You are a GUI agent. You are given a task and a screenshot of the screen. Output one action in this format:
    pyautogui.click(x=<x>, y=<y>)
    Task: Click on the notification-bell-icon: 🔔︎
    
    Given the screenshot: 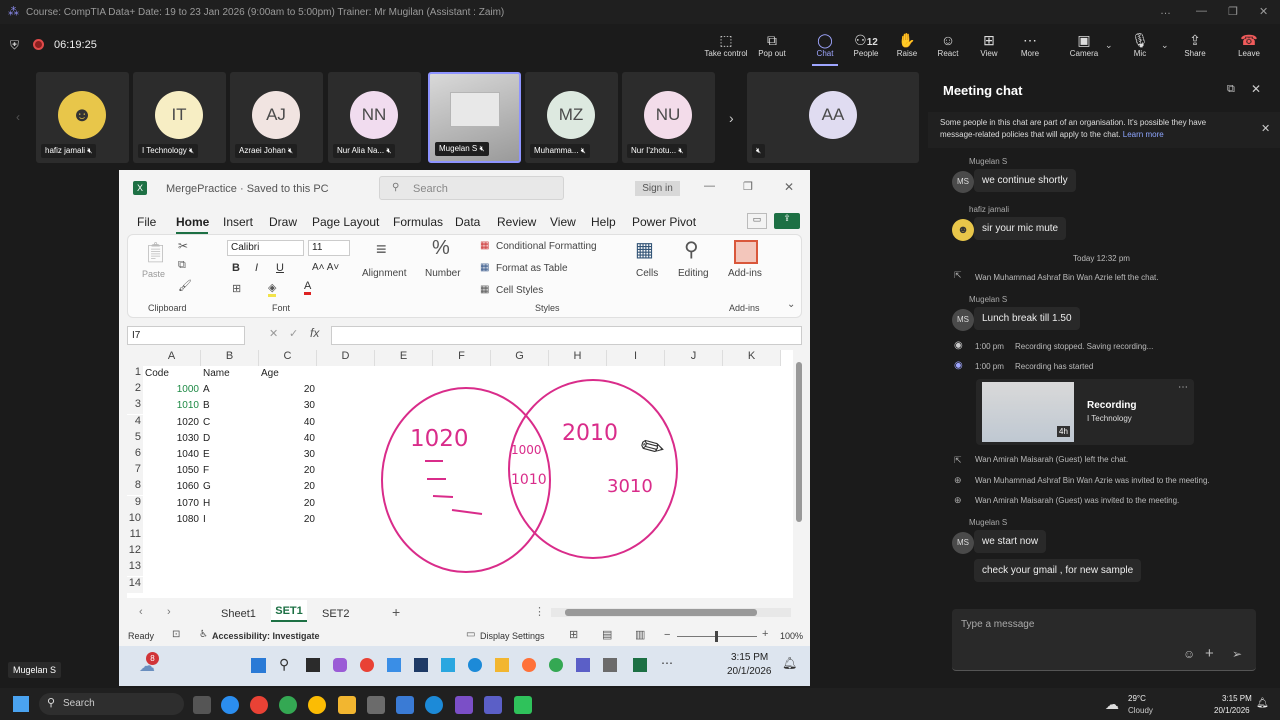 What is the action you would take?
    pyautogui.click(x=789, y=663)
    